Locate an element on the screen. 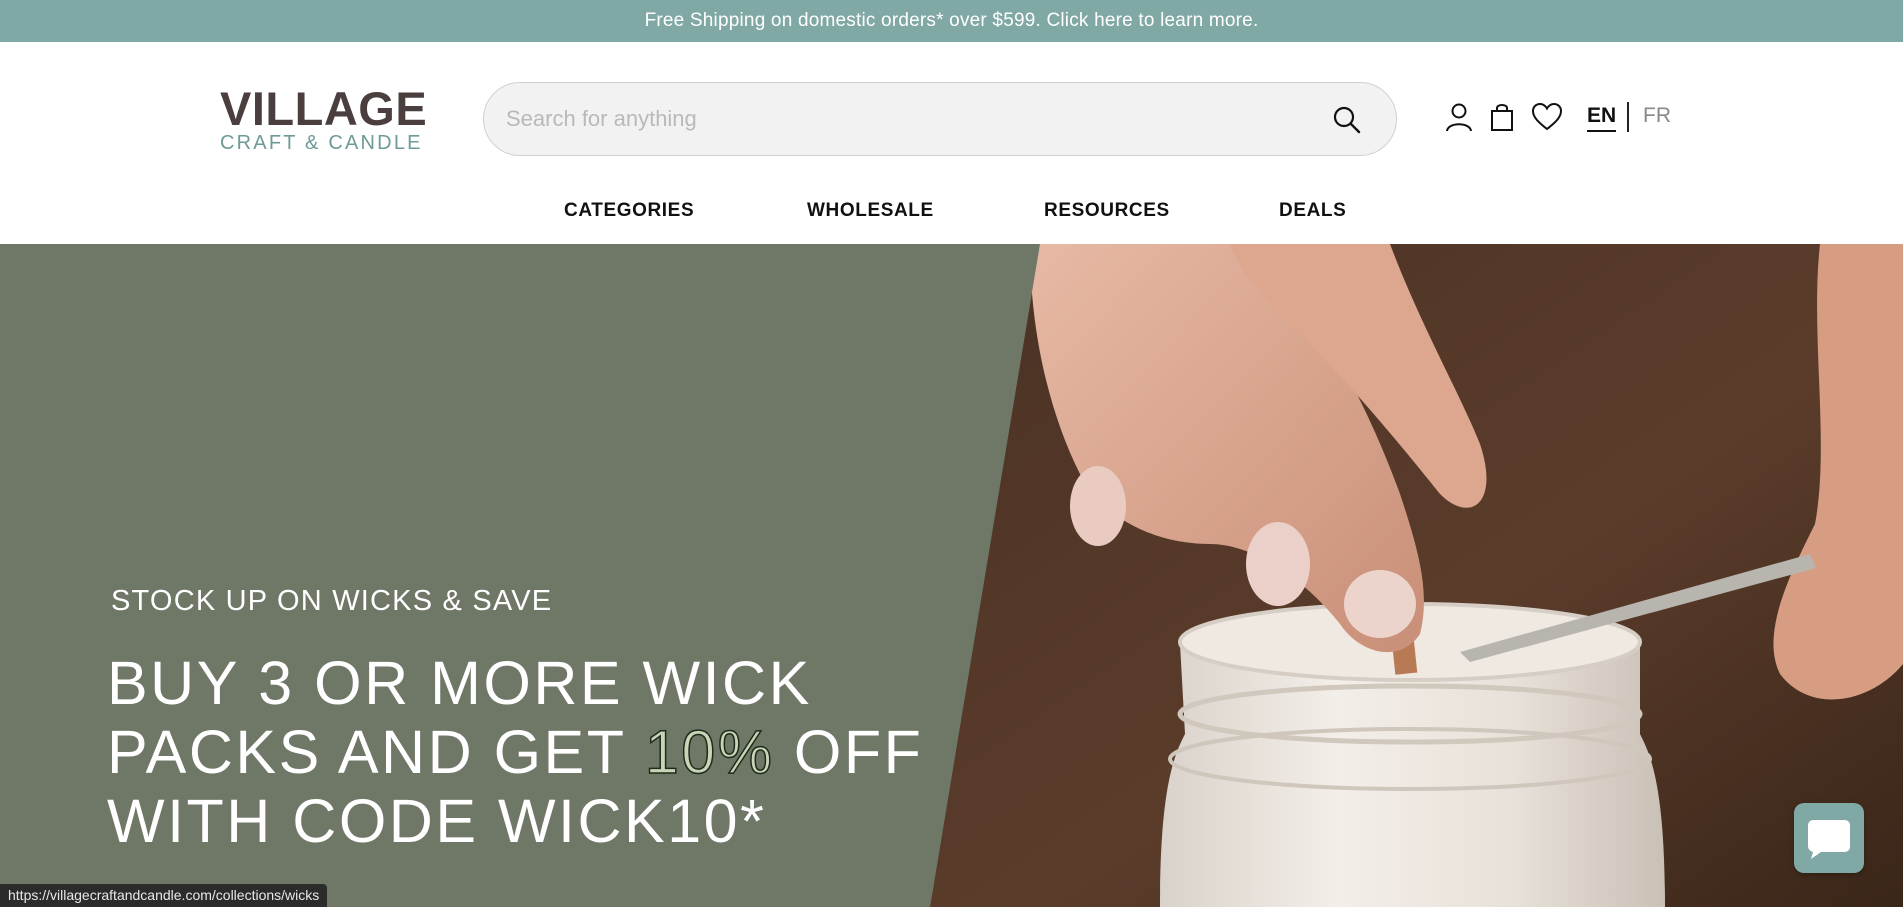  language-divider is located at coordinates (1628, 117).